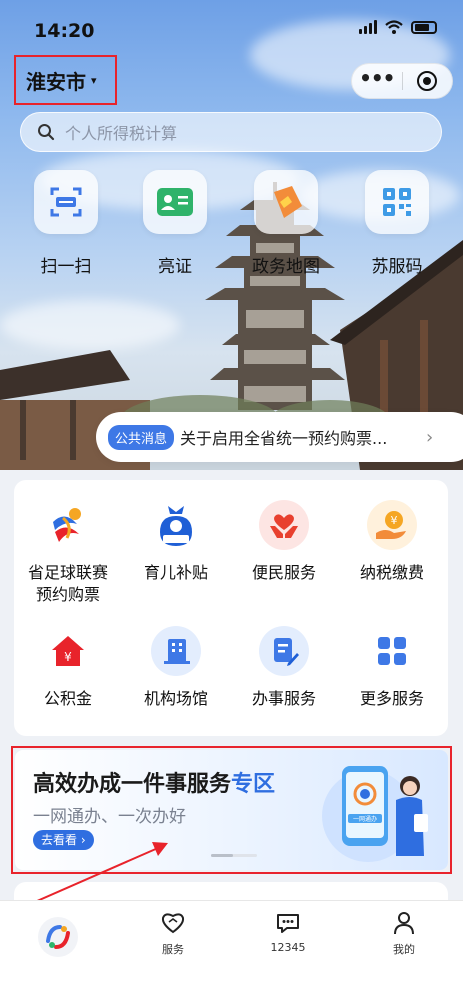 Image resolution: width=463 pixels, height=982 pixels. Describe the element at coordinates (154, 784) in the screenshot. I see `banner-title: 高效办成一件事服务专区` at that location.